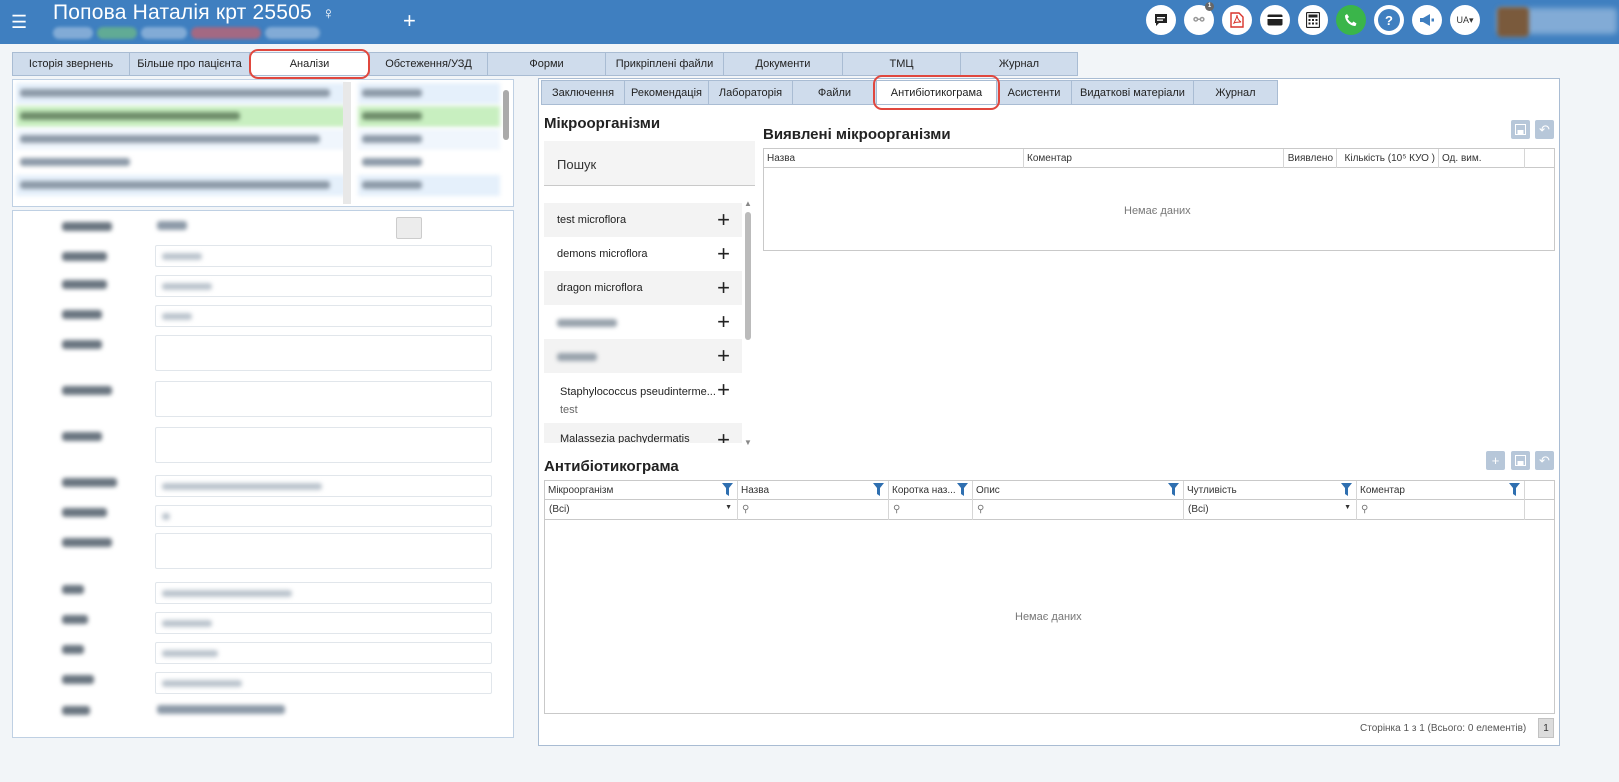  I want to click on column-header: Чутливість, so click(1270, 490).